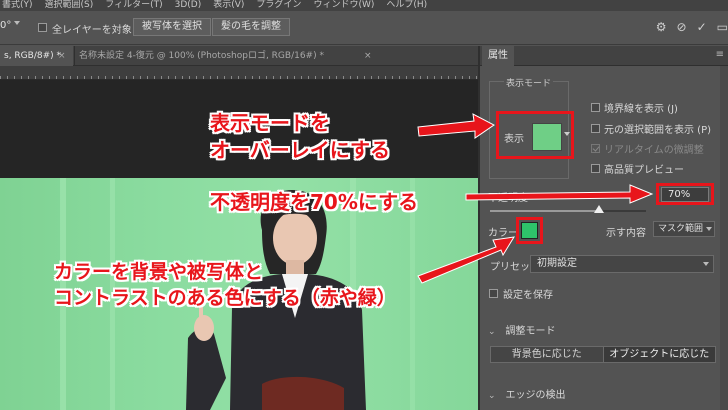  I want to click on adjust-mode-label: 調整モード, so click(530, 331).